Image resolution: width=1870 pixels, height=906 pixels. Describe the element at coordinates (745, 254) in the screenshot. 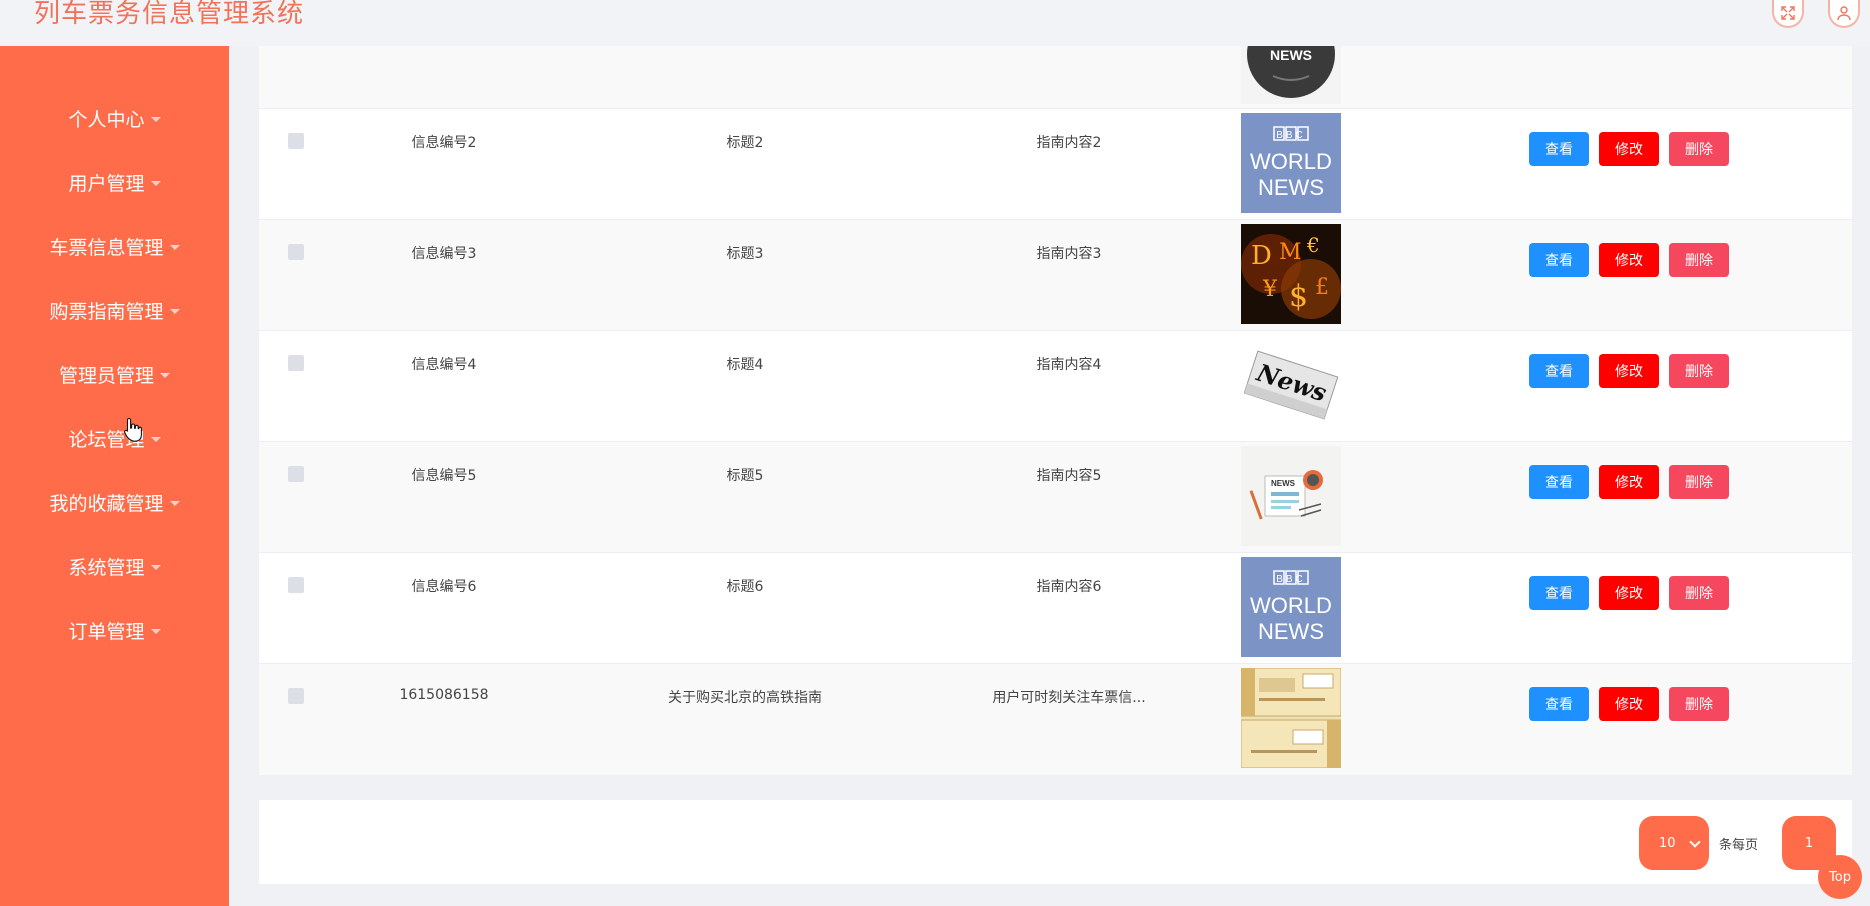

I see `cell-title: 标题3` at that location.